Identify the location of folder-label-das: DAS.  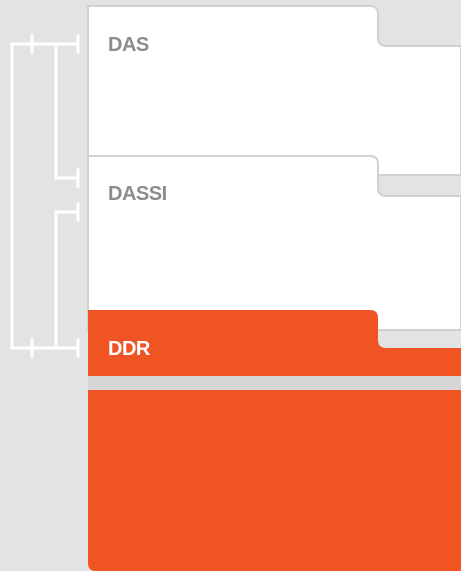
(128, 45).